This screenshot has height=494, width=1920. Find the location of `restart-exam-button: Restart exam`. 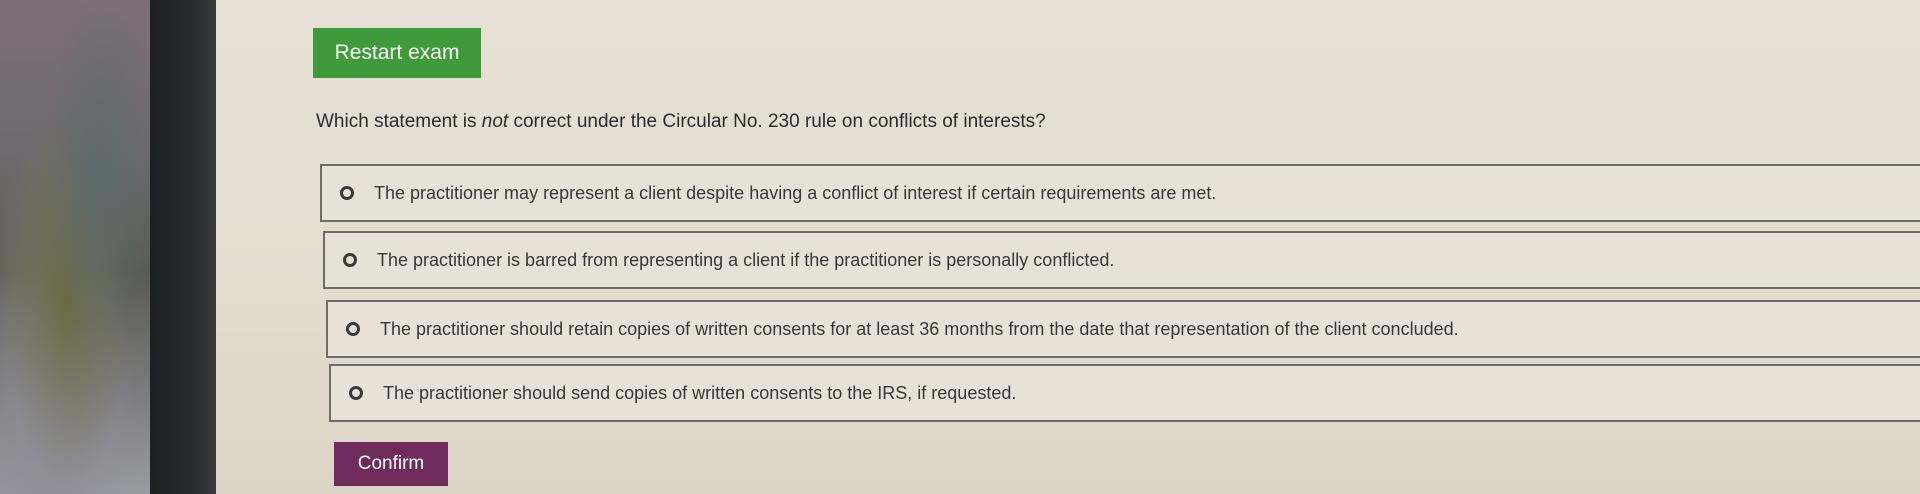

restart-exam-button: Restart exam is located at coordinates (397, 53).